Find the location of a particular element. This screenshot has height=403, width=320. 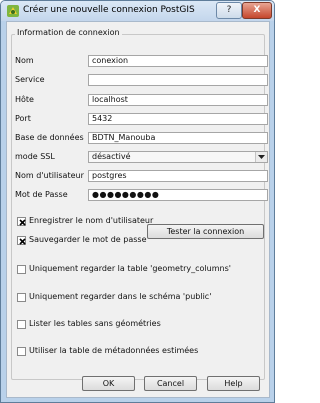

database-label: Base de données is located at coordinates (49, 137).